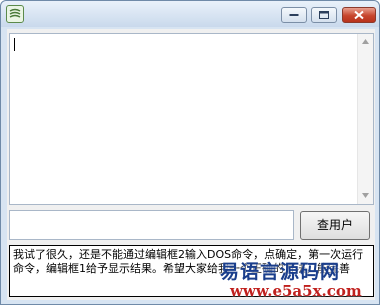 This screenshot has width=380, height=305. I want to click on maximize-icon, so click(324, 15).